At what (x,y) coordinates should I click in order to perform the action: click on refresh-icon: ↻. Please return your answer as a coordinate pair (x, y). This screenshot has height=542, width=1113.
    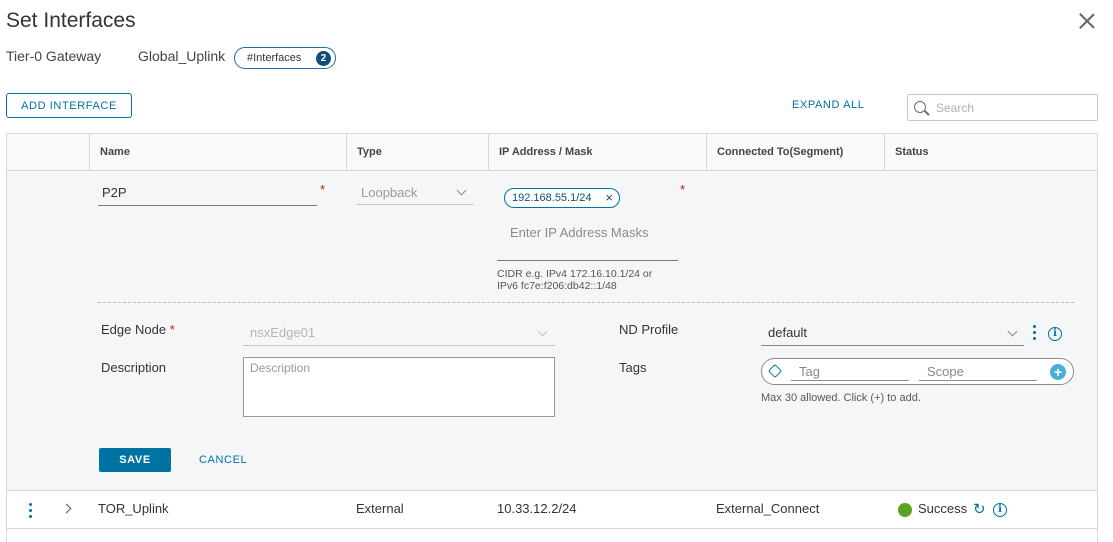
    Looking at the image, I should click on (979, 509).